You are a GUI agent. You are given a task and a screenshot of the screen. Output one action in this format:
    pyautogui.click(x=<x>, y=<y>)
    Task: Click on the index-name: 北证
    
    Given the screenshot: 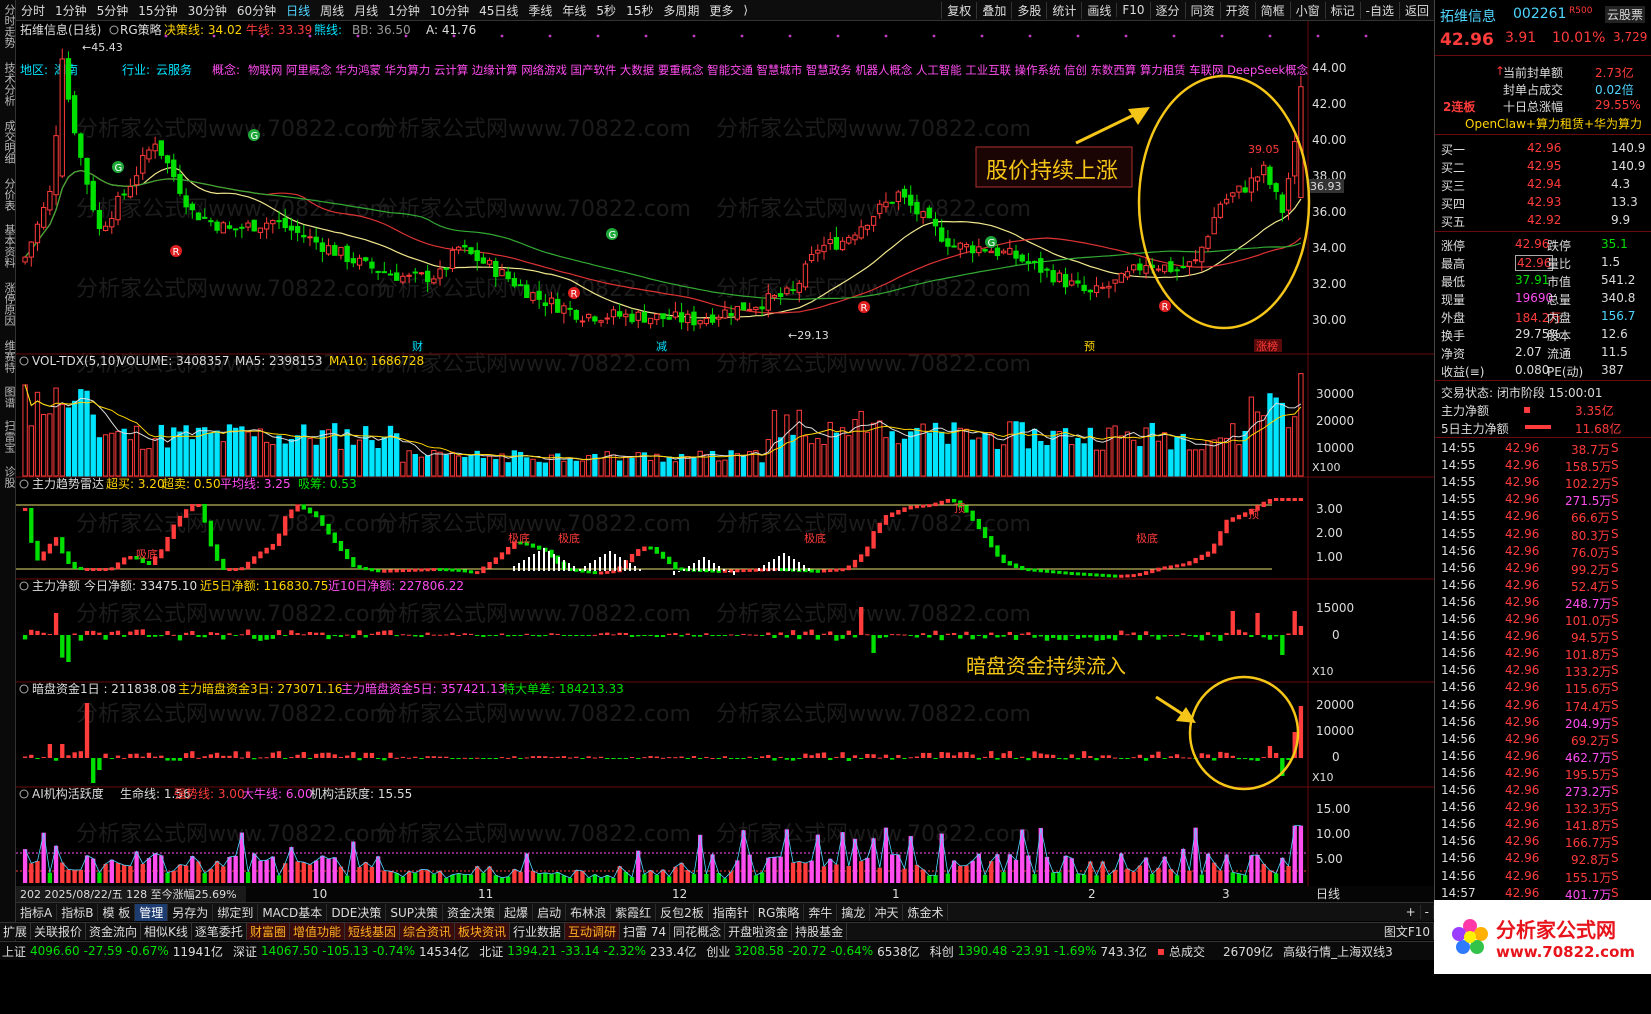 What is the action you would take?
    pyautogui.click(x=491, y=951)
    